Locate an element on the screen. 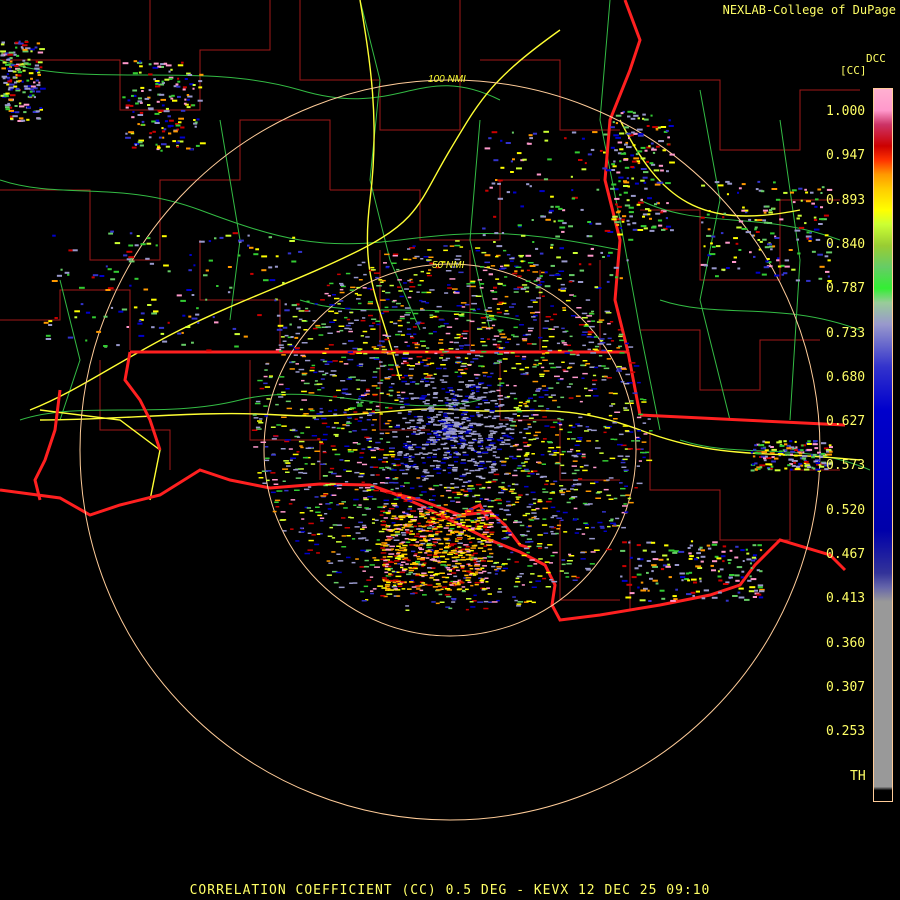 The width and height of the screenshot is (900, 900). color-scale-bar is located at coordinates (883, 445).